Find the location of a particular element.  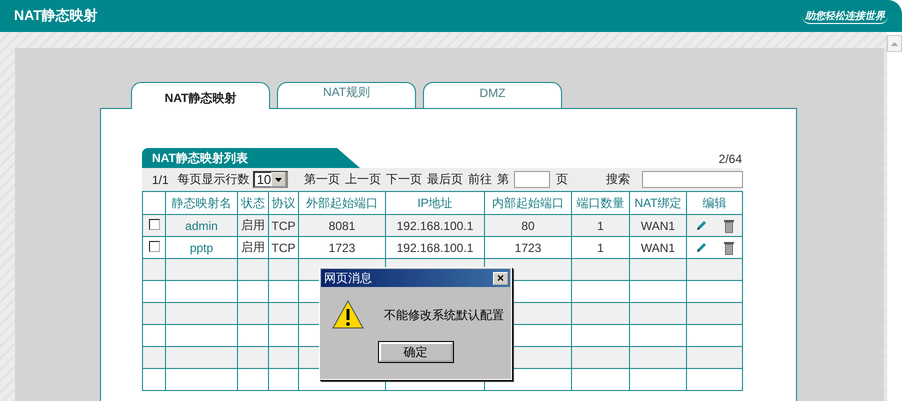

rows-per-page-select: 10 is located at coordinates (270, 179).